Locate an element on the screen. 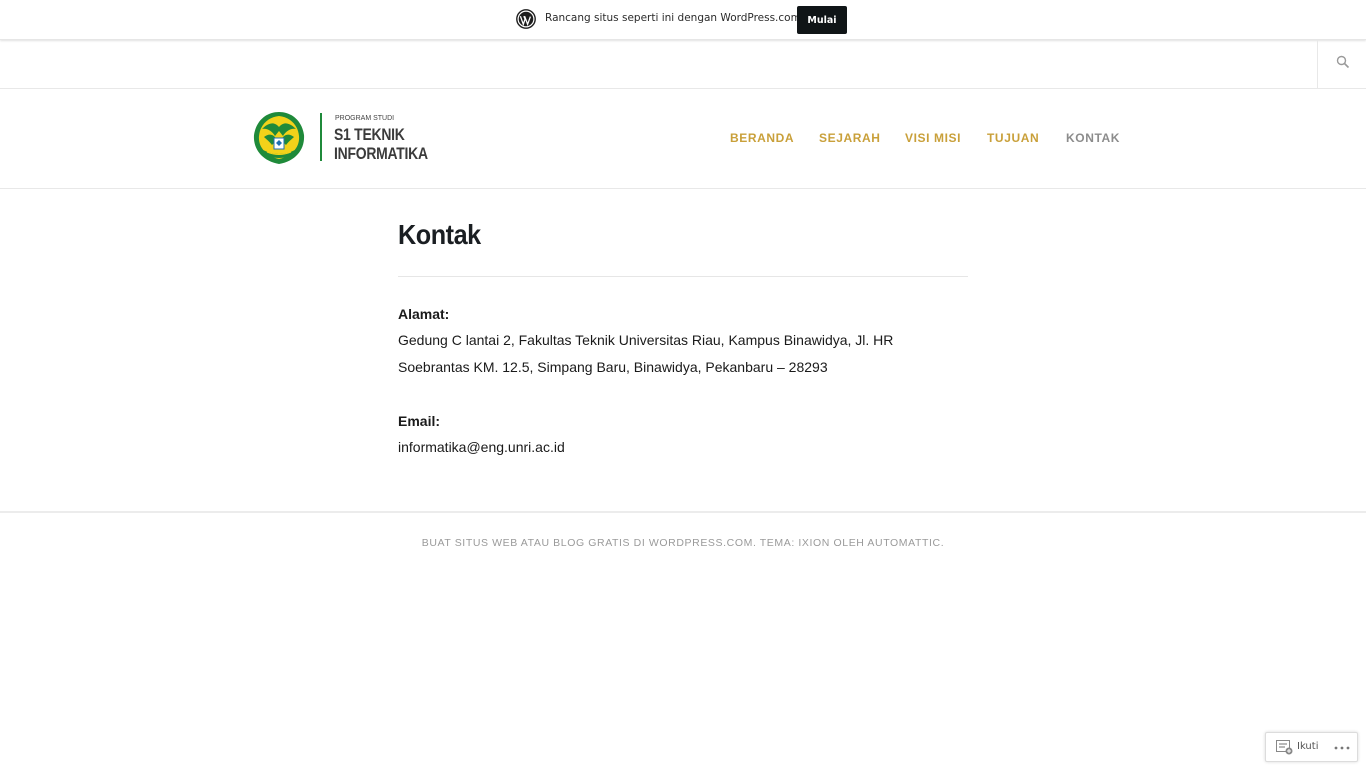 Image resolution: width=1366 pixels, height=768 pixels. search-icon is located at coordinates (1343, 62).